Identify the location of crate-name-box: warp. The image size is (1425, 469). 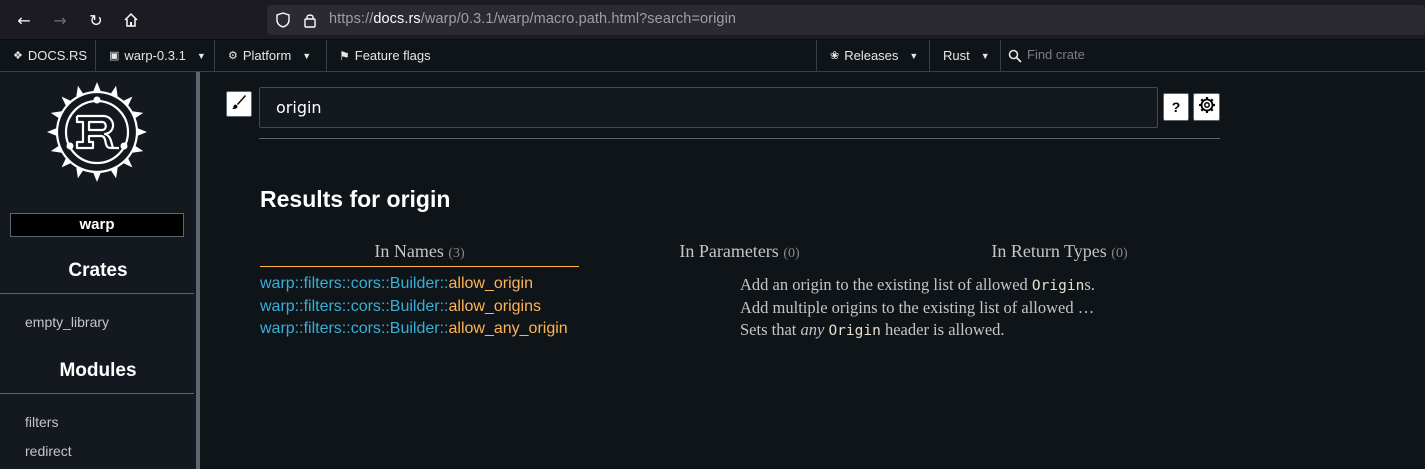
(97, 225).